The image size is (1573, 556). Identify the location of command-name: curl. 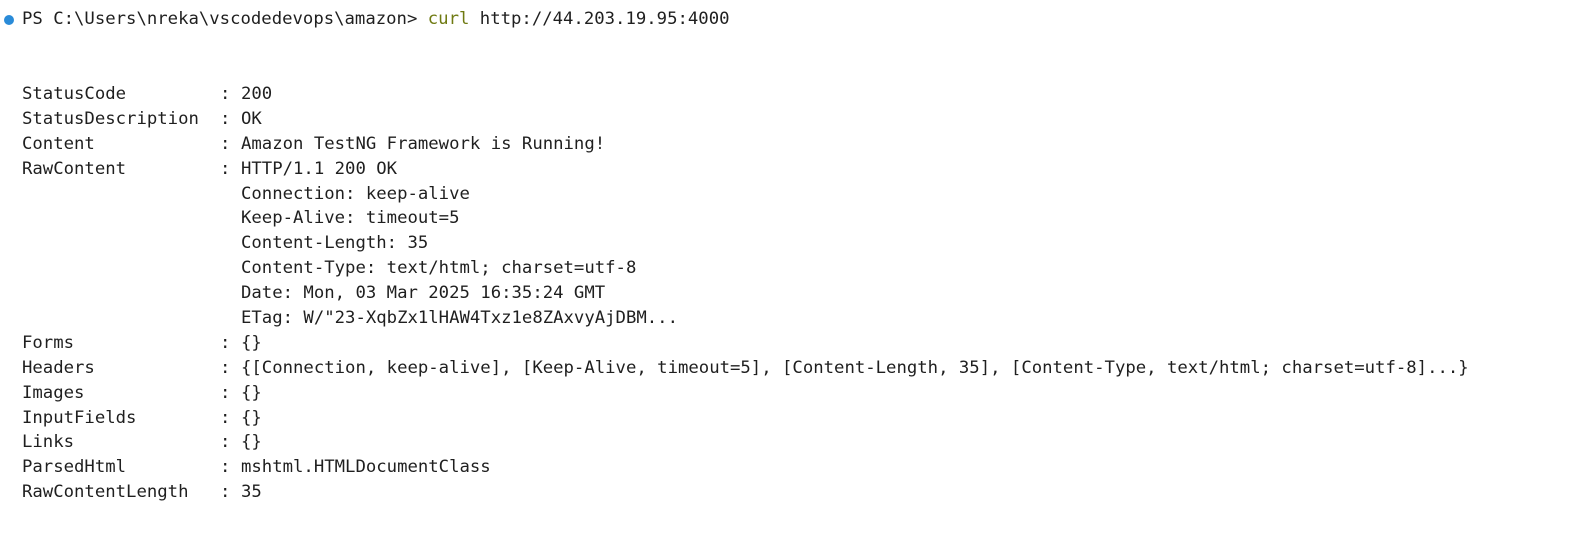
(448, 19).